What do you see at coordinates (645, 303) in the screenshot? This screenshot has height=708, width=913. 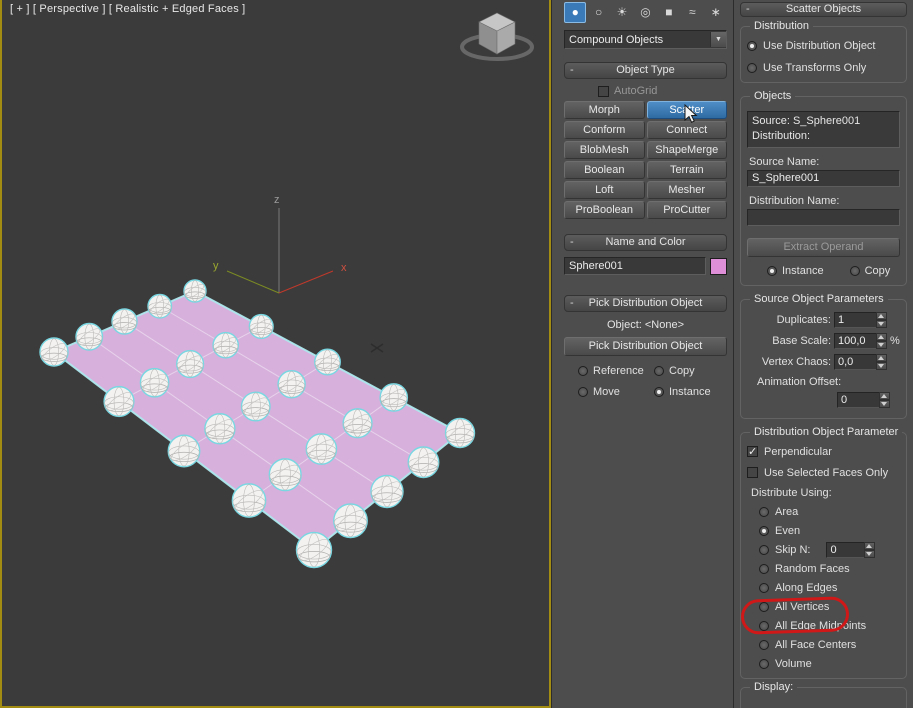 I see `pick-distribution-rollout-header: - Pick Distribution Object` at bounding box center [645, 303].